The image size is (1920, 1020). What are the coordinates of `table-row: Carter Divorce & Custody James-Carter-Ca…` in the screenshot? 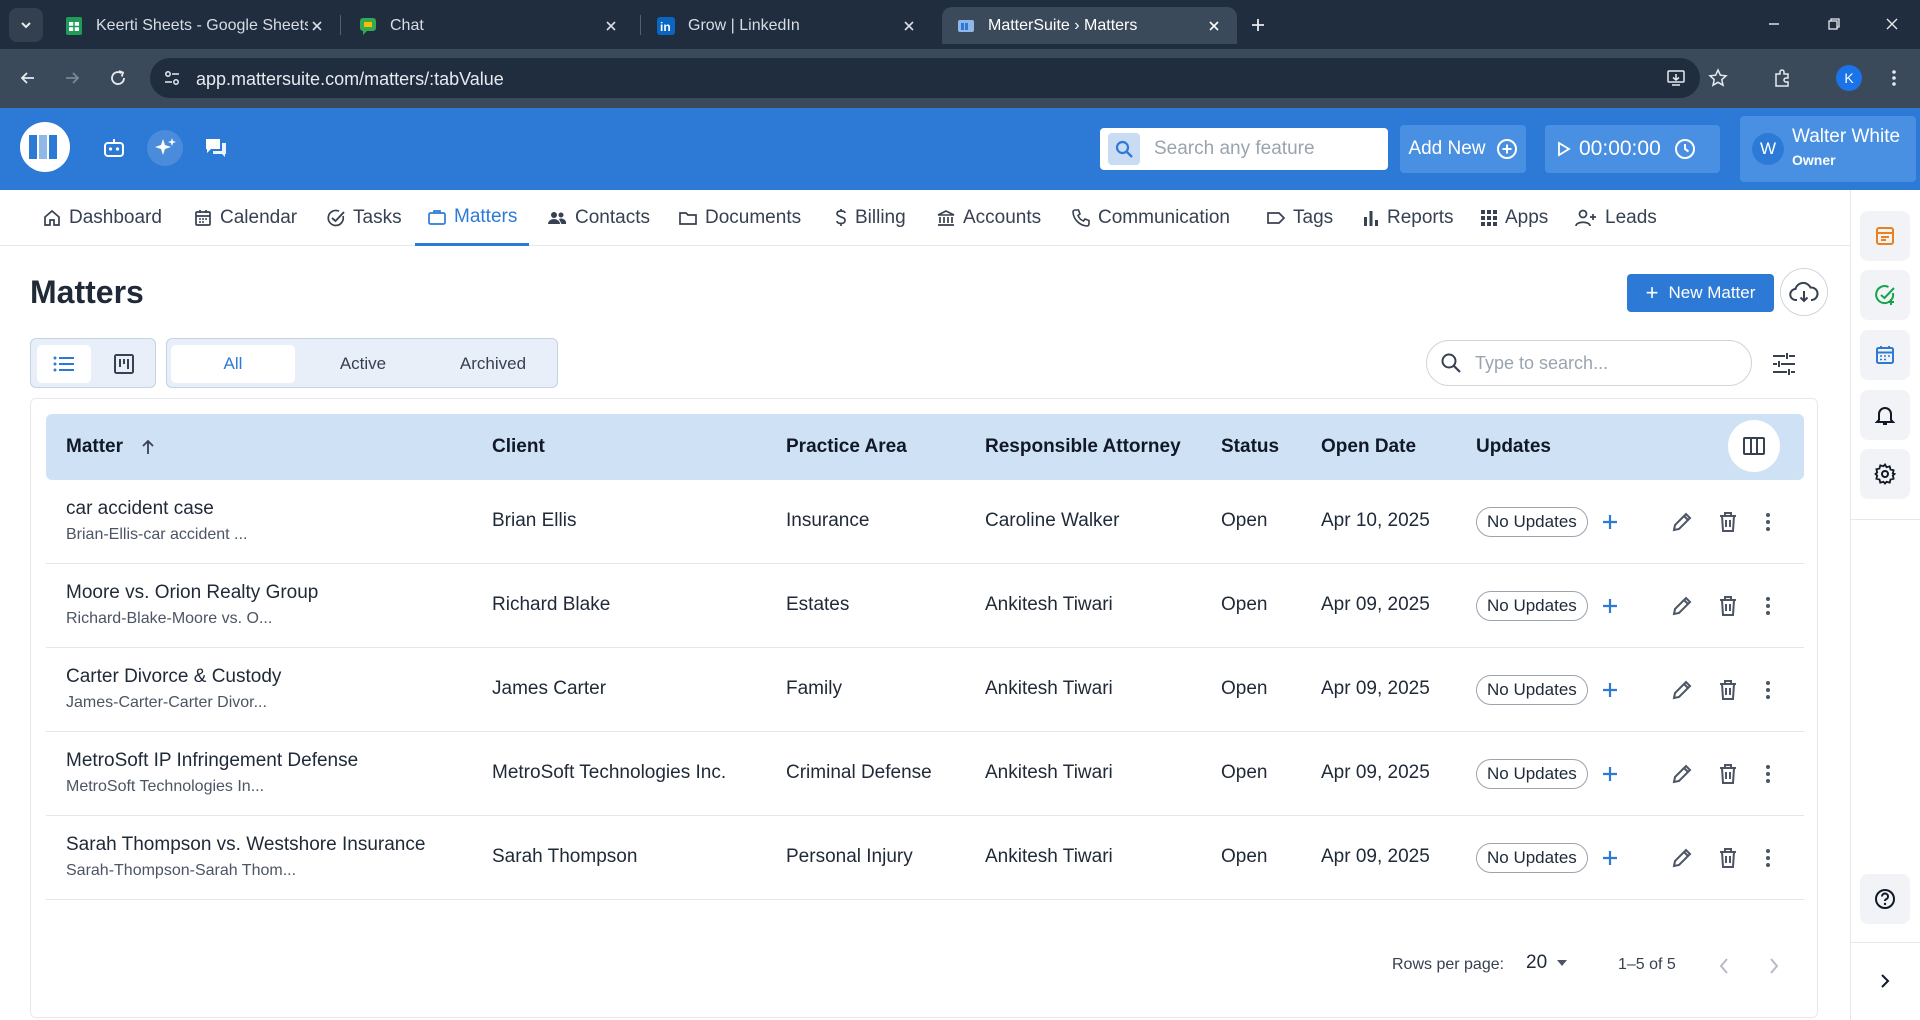 It's located at (925, 690).